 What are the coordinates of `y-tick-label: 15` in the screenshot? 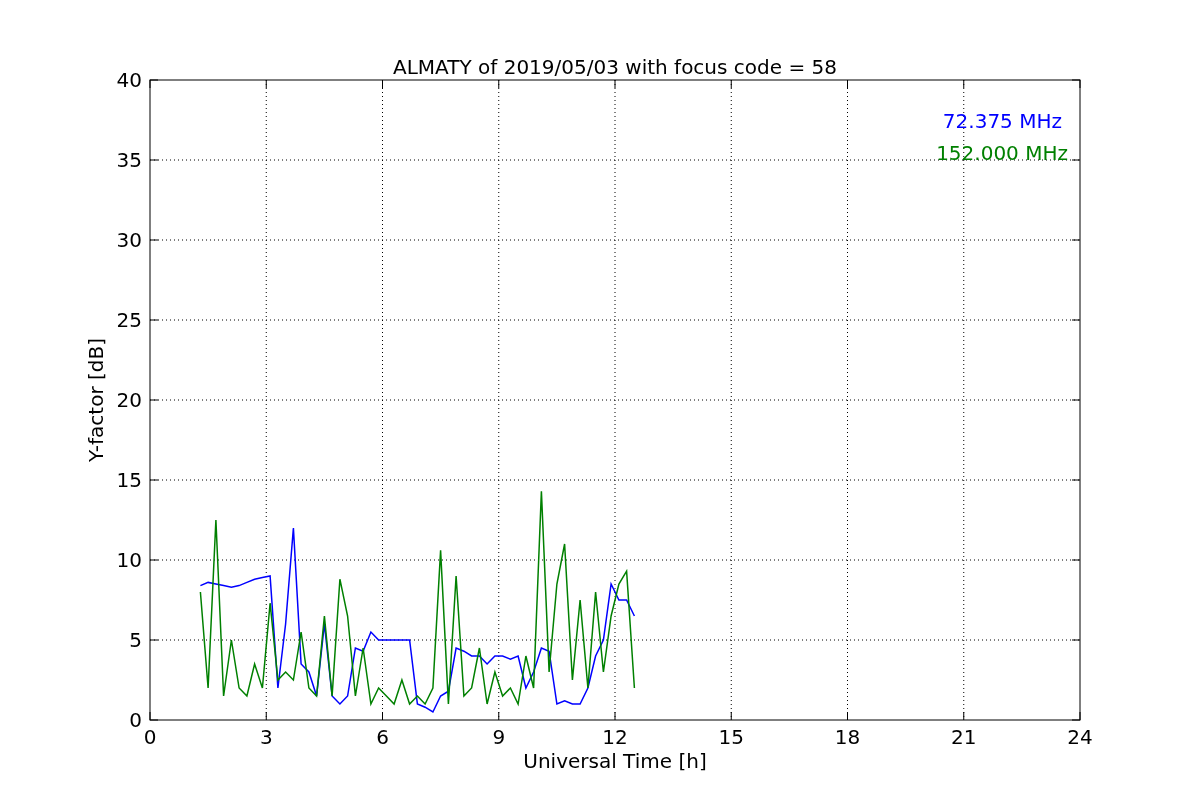 It's located at (129, 480).